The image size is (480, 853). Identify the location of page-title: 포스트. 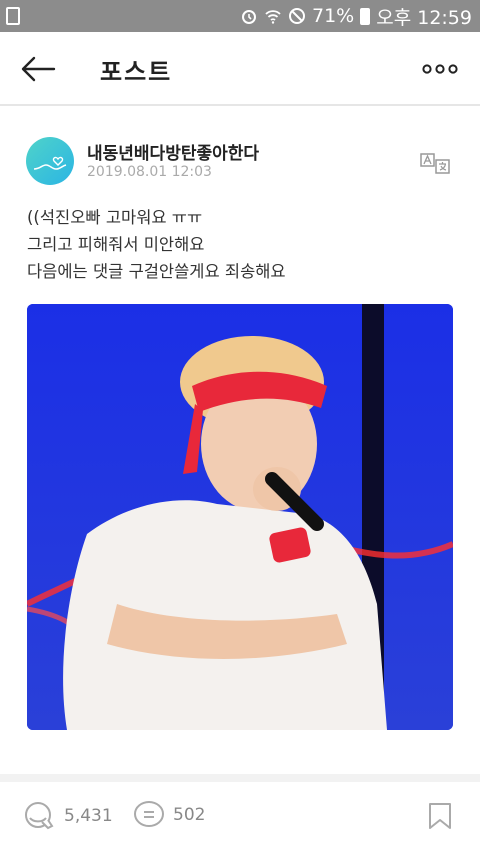
(136, 72).